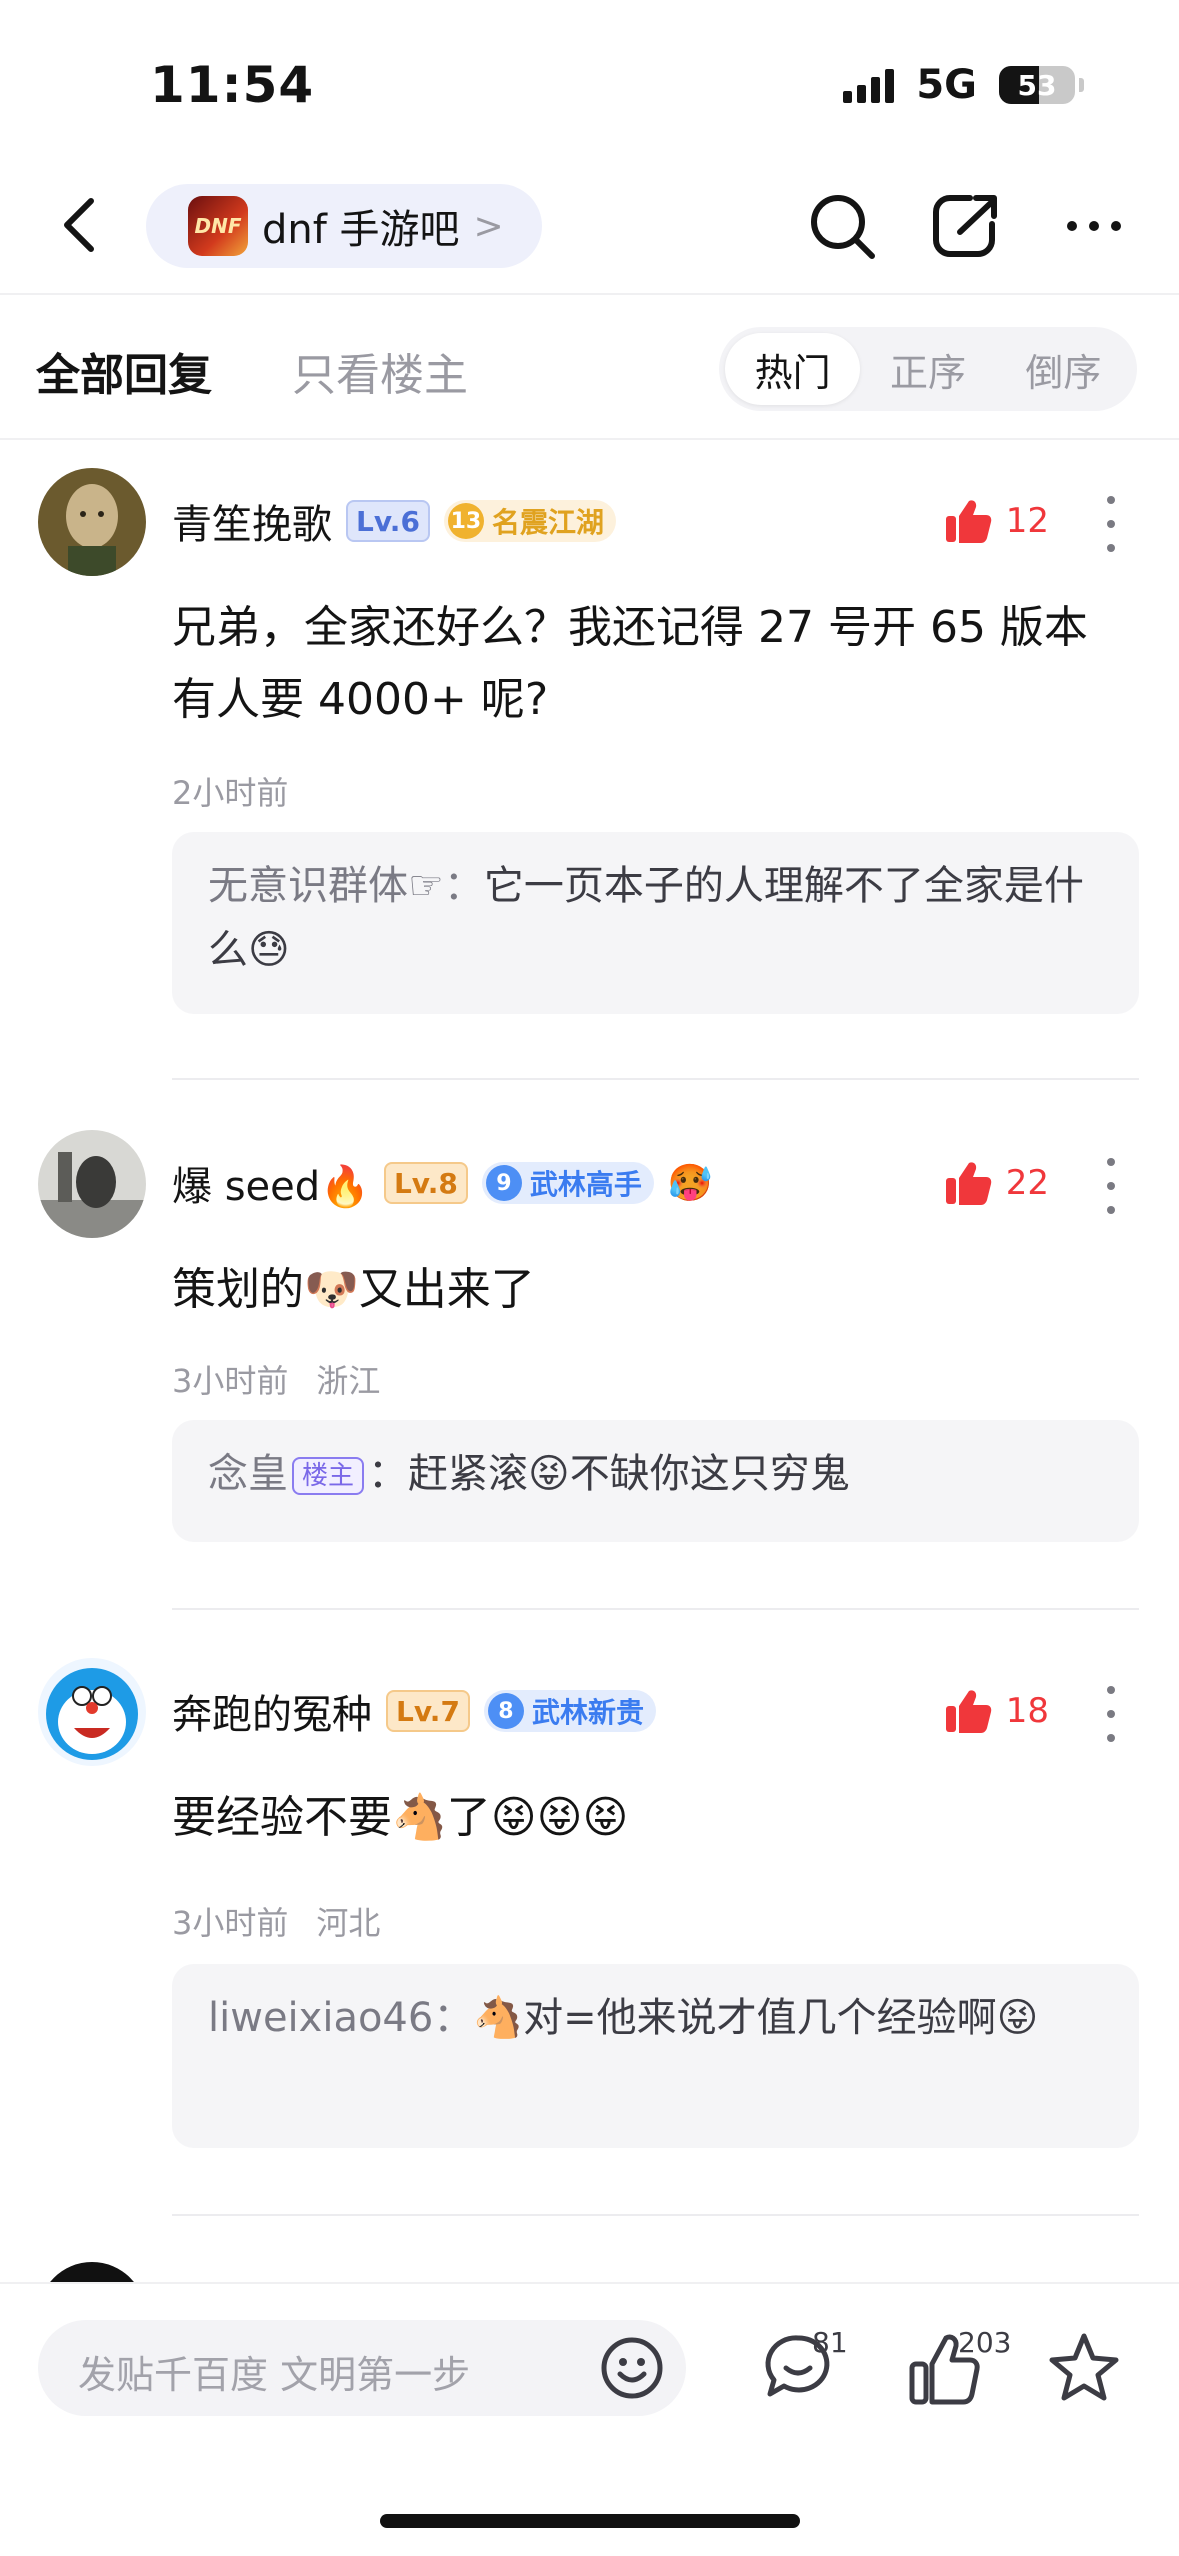 Image resolution: width=1179 pixels, height=2556 pixels. I want to click on signal-icon, so click(869, 85).